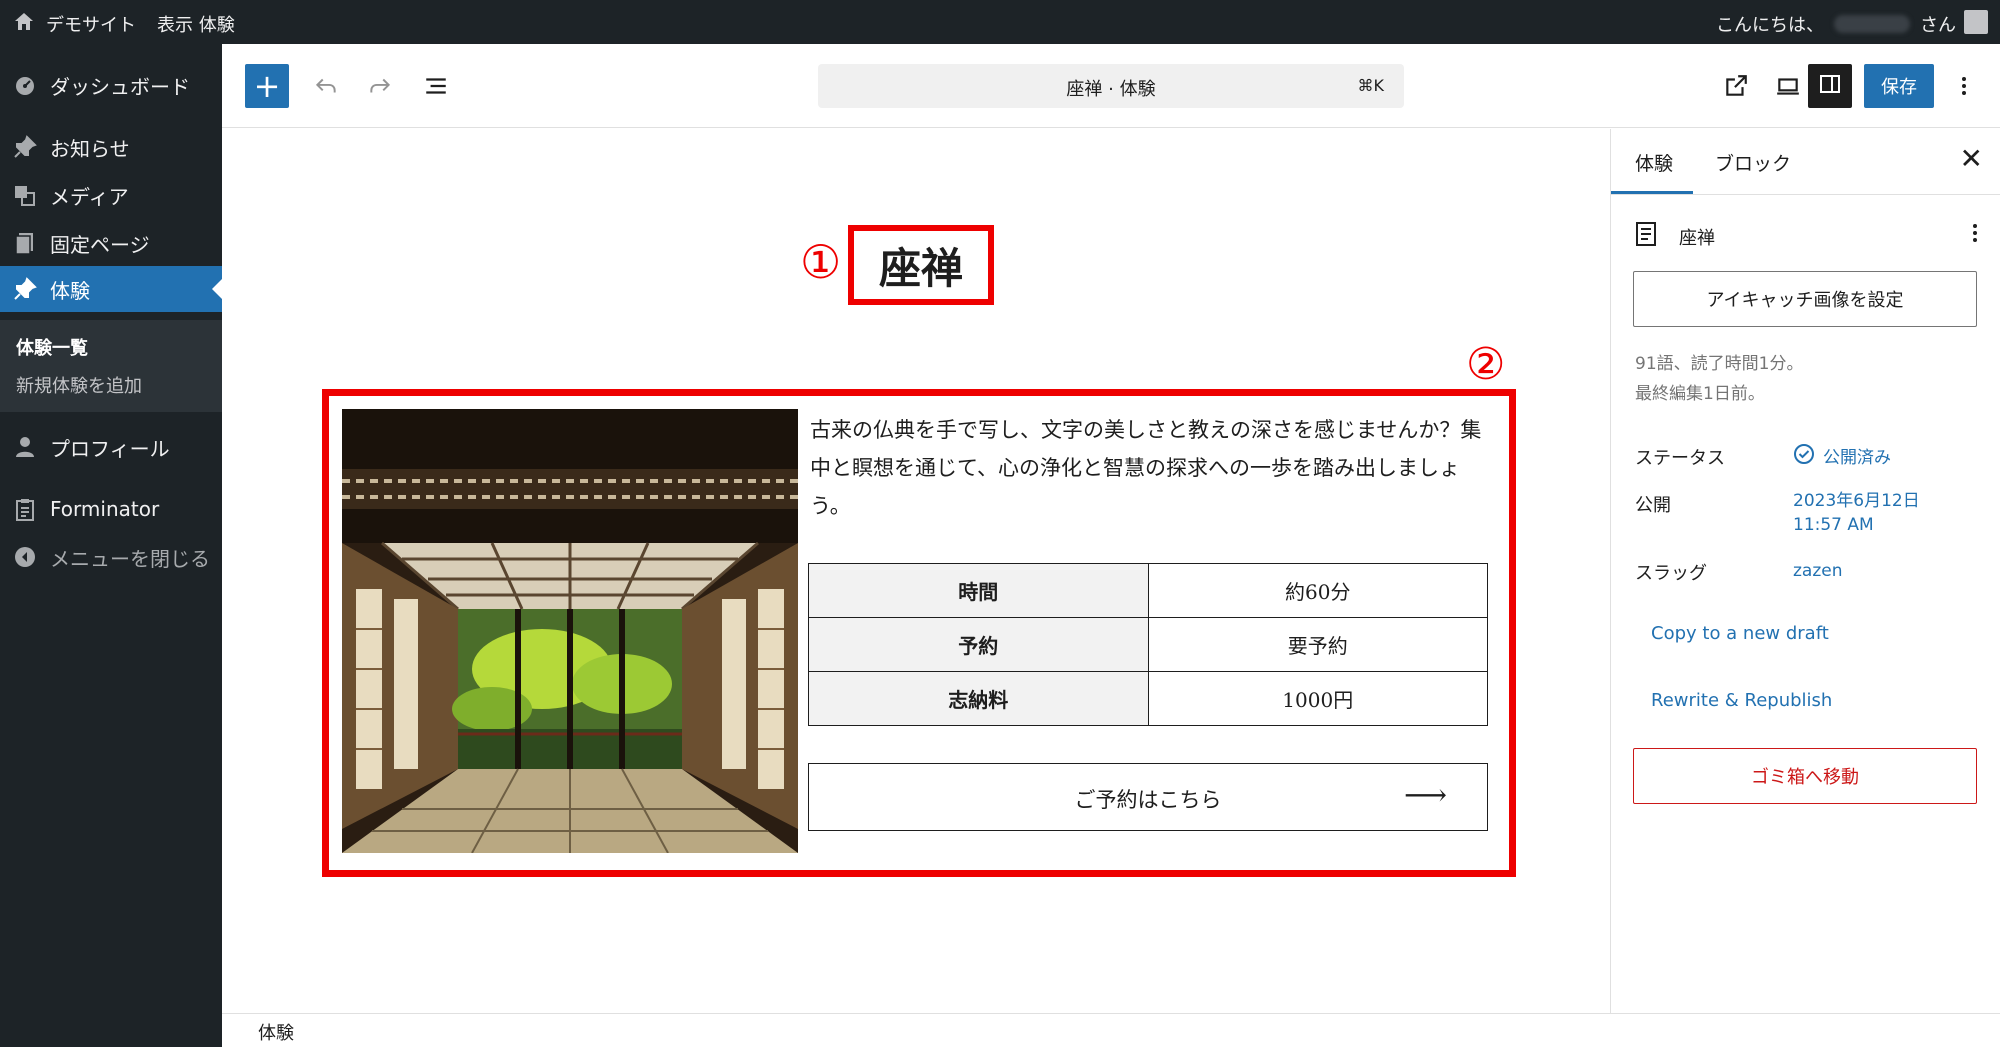  Describe the element at coordinates (1805, 162) in the screenshot. I see `settings-tabs: 体験 ブロック ✕` at that location.